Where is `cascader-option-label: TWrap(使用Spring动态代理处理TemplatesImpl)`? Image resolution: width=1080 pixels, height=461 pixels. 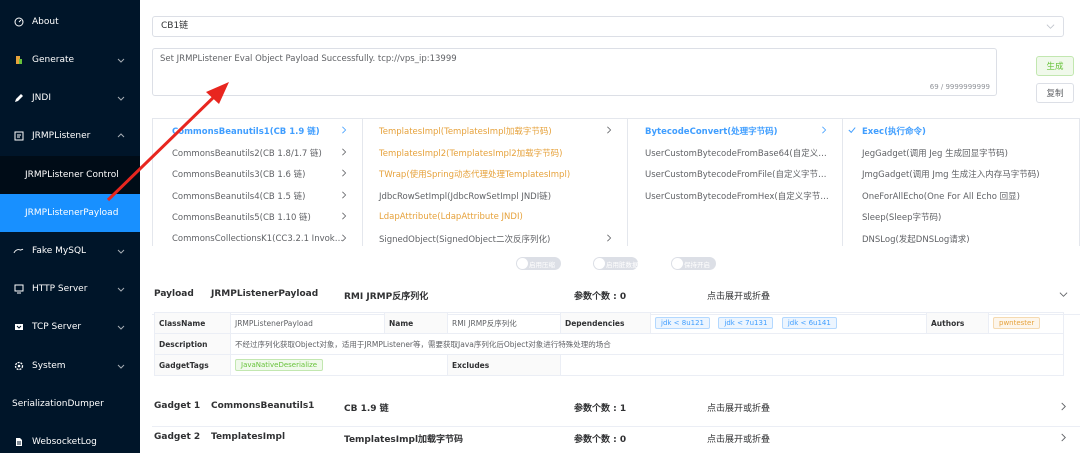 cascader-option-label: TWrap(使用Spring动态代理处理TemplatesImpl) is located at coordinates (475, 174).